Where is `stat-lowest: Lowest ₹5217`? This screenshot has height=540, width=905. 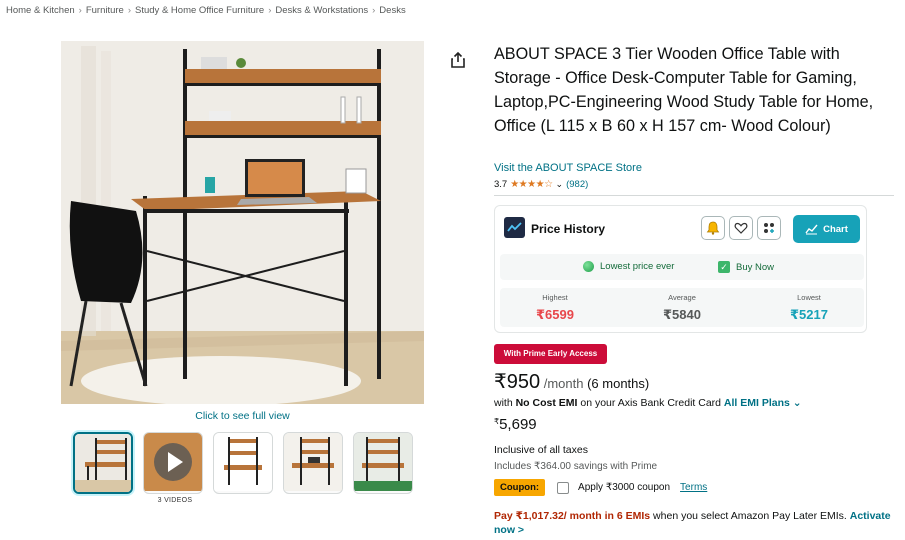
stat-lowest: Lowest ₹5217 is located at coordinates (809, 308).